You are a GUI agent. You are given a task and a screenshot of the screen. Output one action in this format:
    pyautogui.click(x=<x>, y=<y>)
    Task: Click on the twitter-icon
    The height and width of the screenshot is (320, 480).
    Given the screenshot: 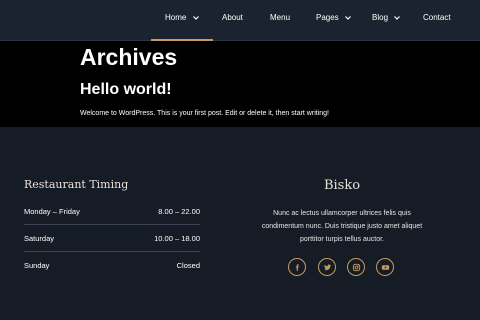 What is the action you would take?
    pyautogui.click(x=327, y=267)
    